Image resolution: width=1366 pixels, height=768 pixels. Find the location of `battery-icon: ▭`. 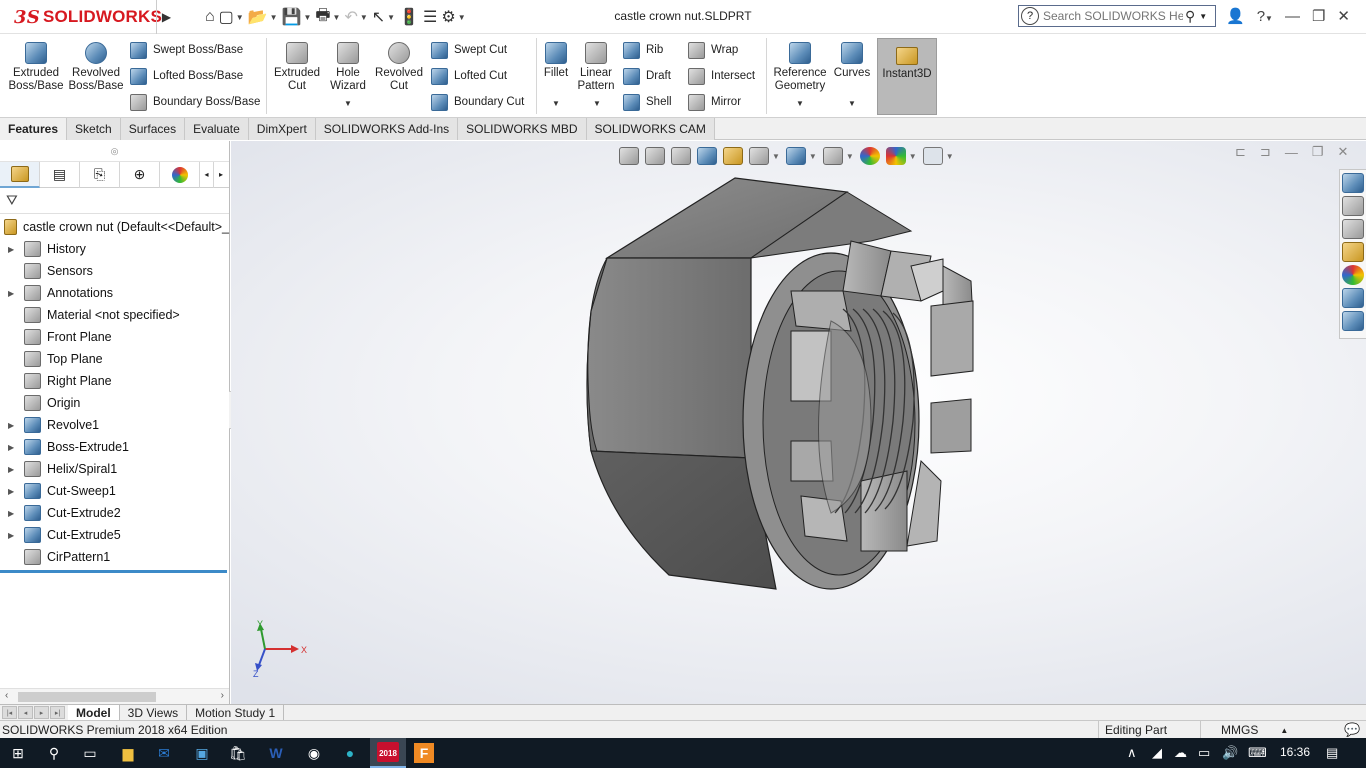

battery-icon: ▭ is located at coordinates (1204, 753).